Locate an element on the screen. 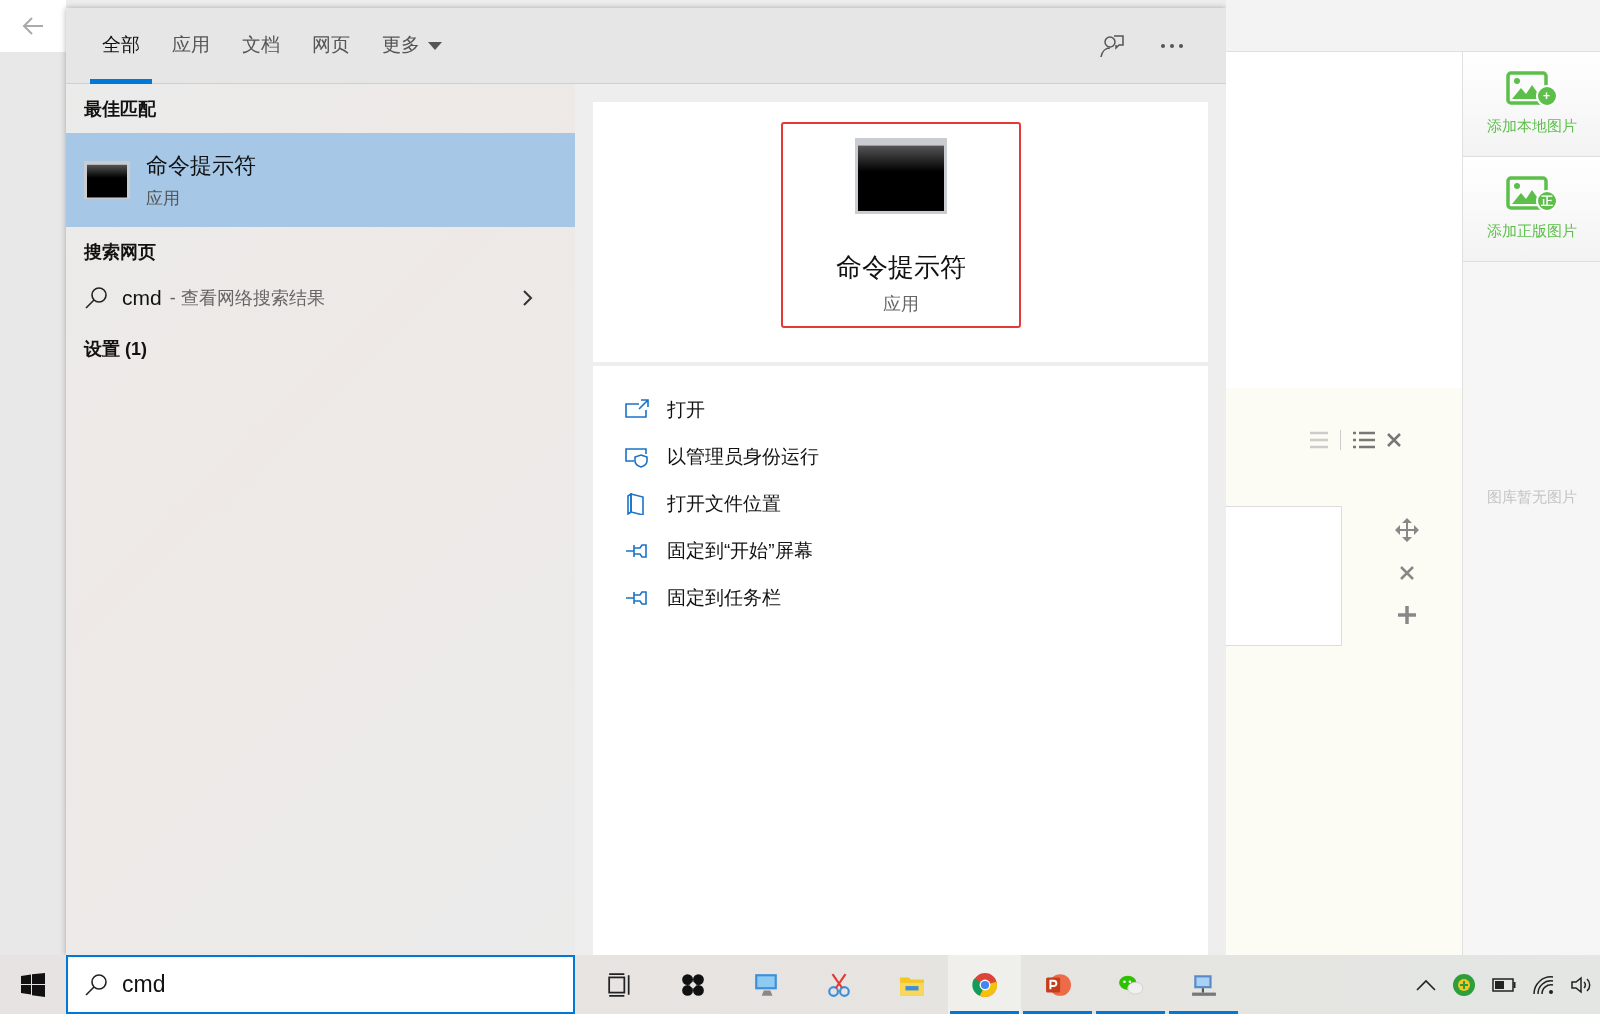 The width and height of the screenshot is (1600, 1014). search-query: cmd is located at coordinates (142, 298).